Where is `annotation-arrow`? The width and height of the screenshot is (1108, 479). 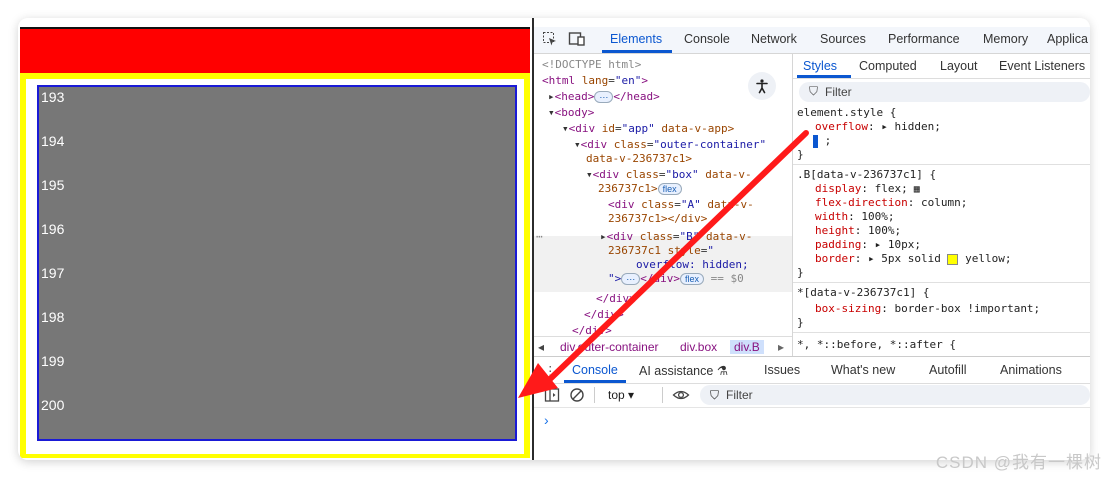
annotation-arrow is located at coordinates (663, 264).